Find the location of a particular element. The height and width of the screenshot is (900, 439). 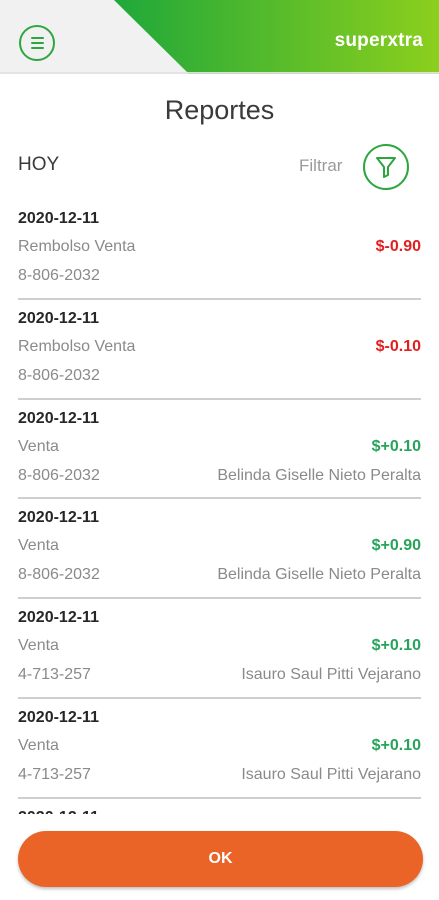

funnel-icon is located at coordinates (386, 167).